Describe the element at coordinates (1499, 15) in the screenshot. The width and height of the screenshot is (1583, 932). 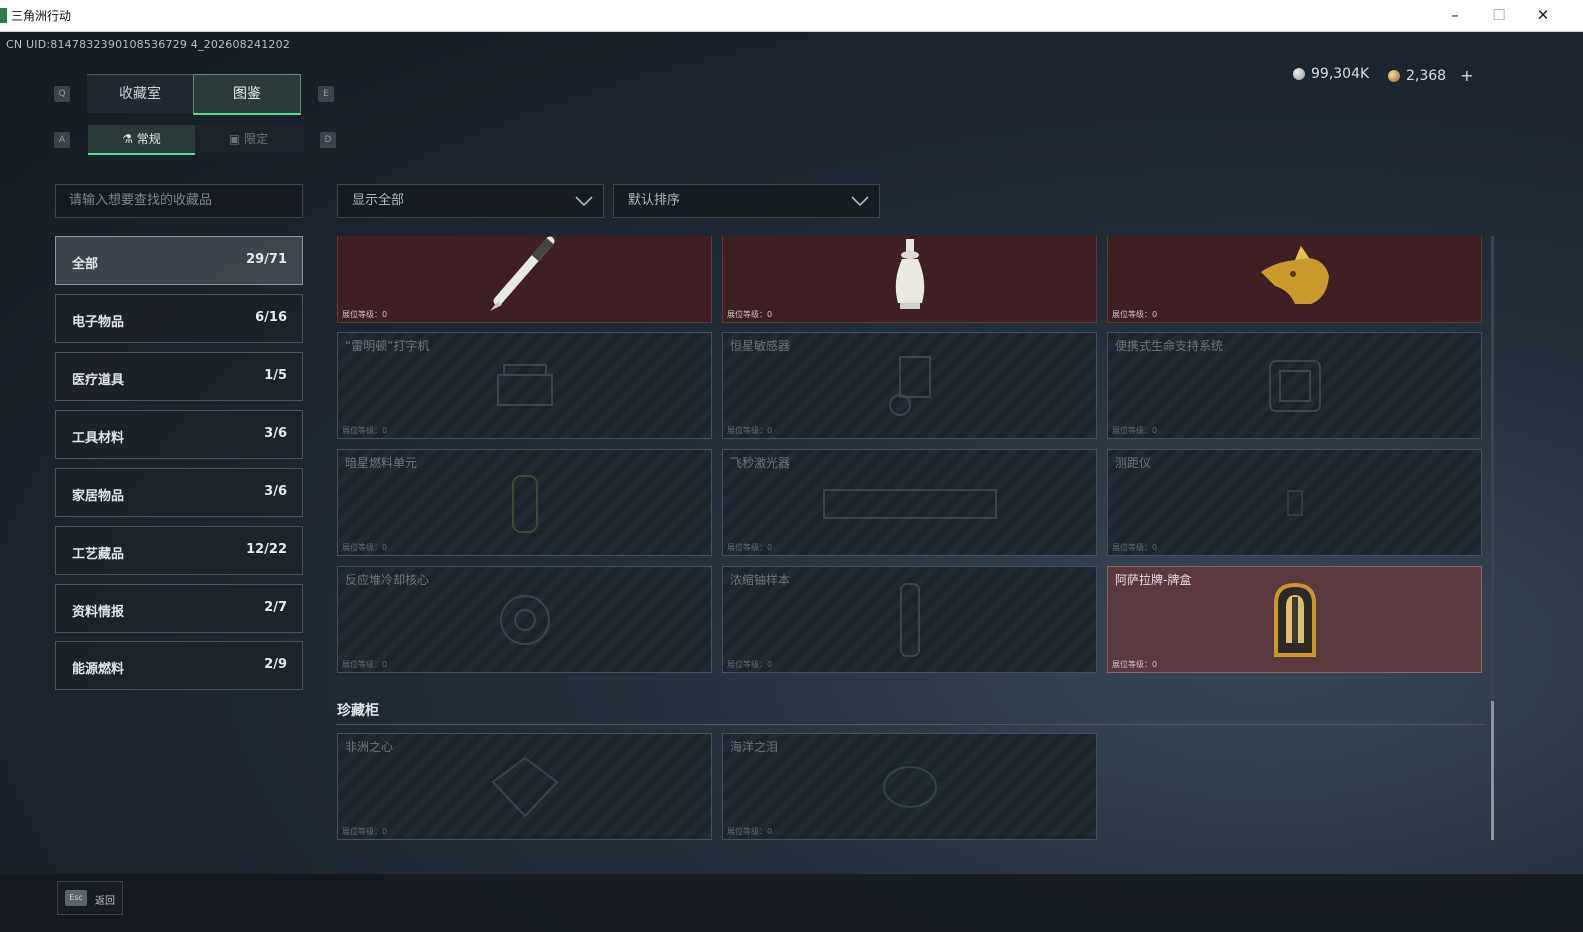
I see `maximize-button: ☐` at that location.